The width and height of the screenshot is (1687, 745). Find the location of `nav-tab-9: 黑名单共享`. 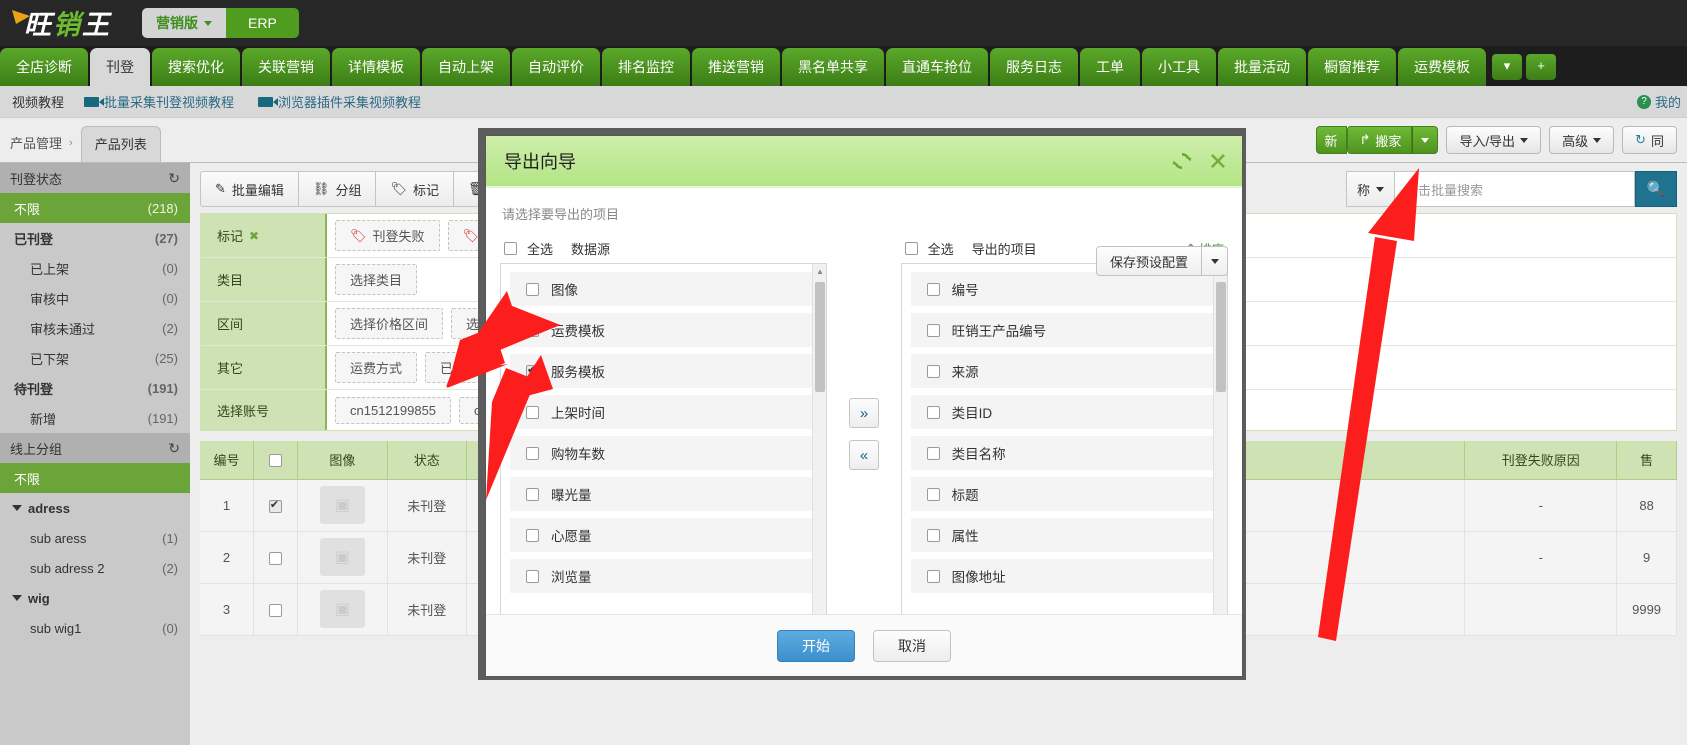

nav-tab-9: 黑名单共享 is located at coordinates (833, 67).